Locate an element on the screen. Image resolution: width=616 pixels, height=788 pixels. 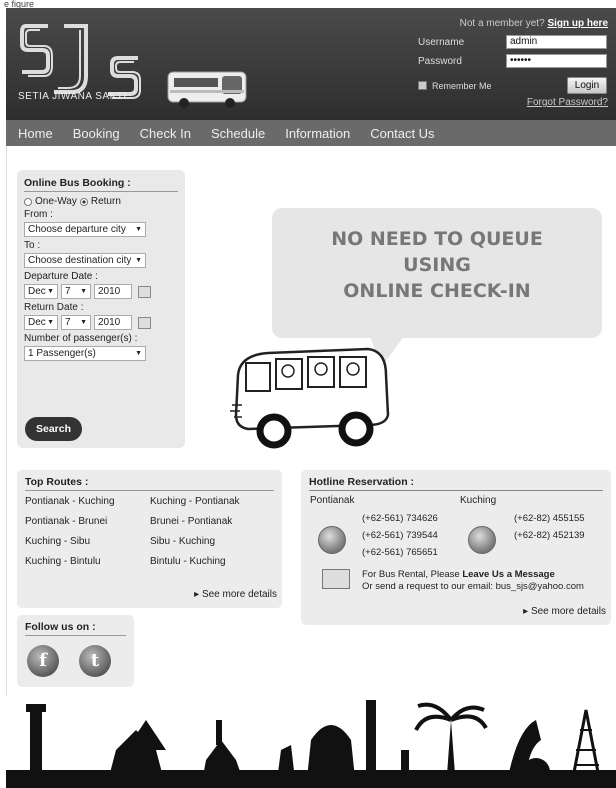
username-input: admin is located at coordinates (556, 42).